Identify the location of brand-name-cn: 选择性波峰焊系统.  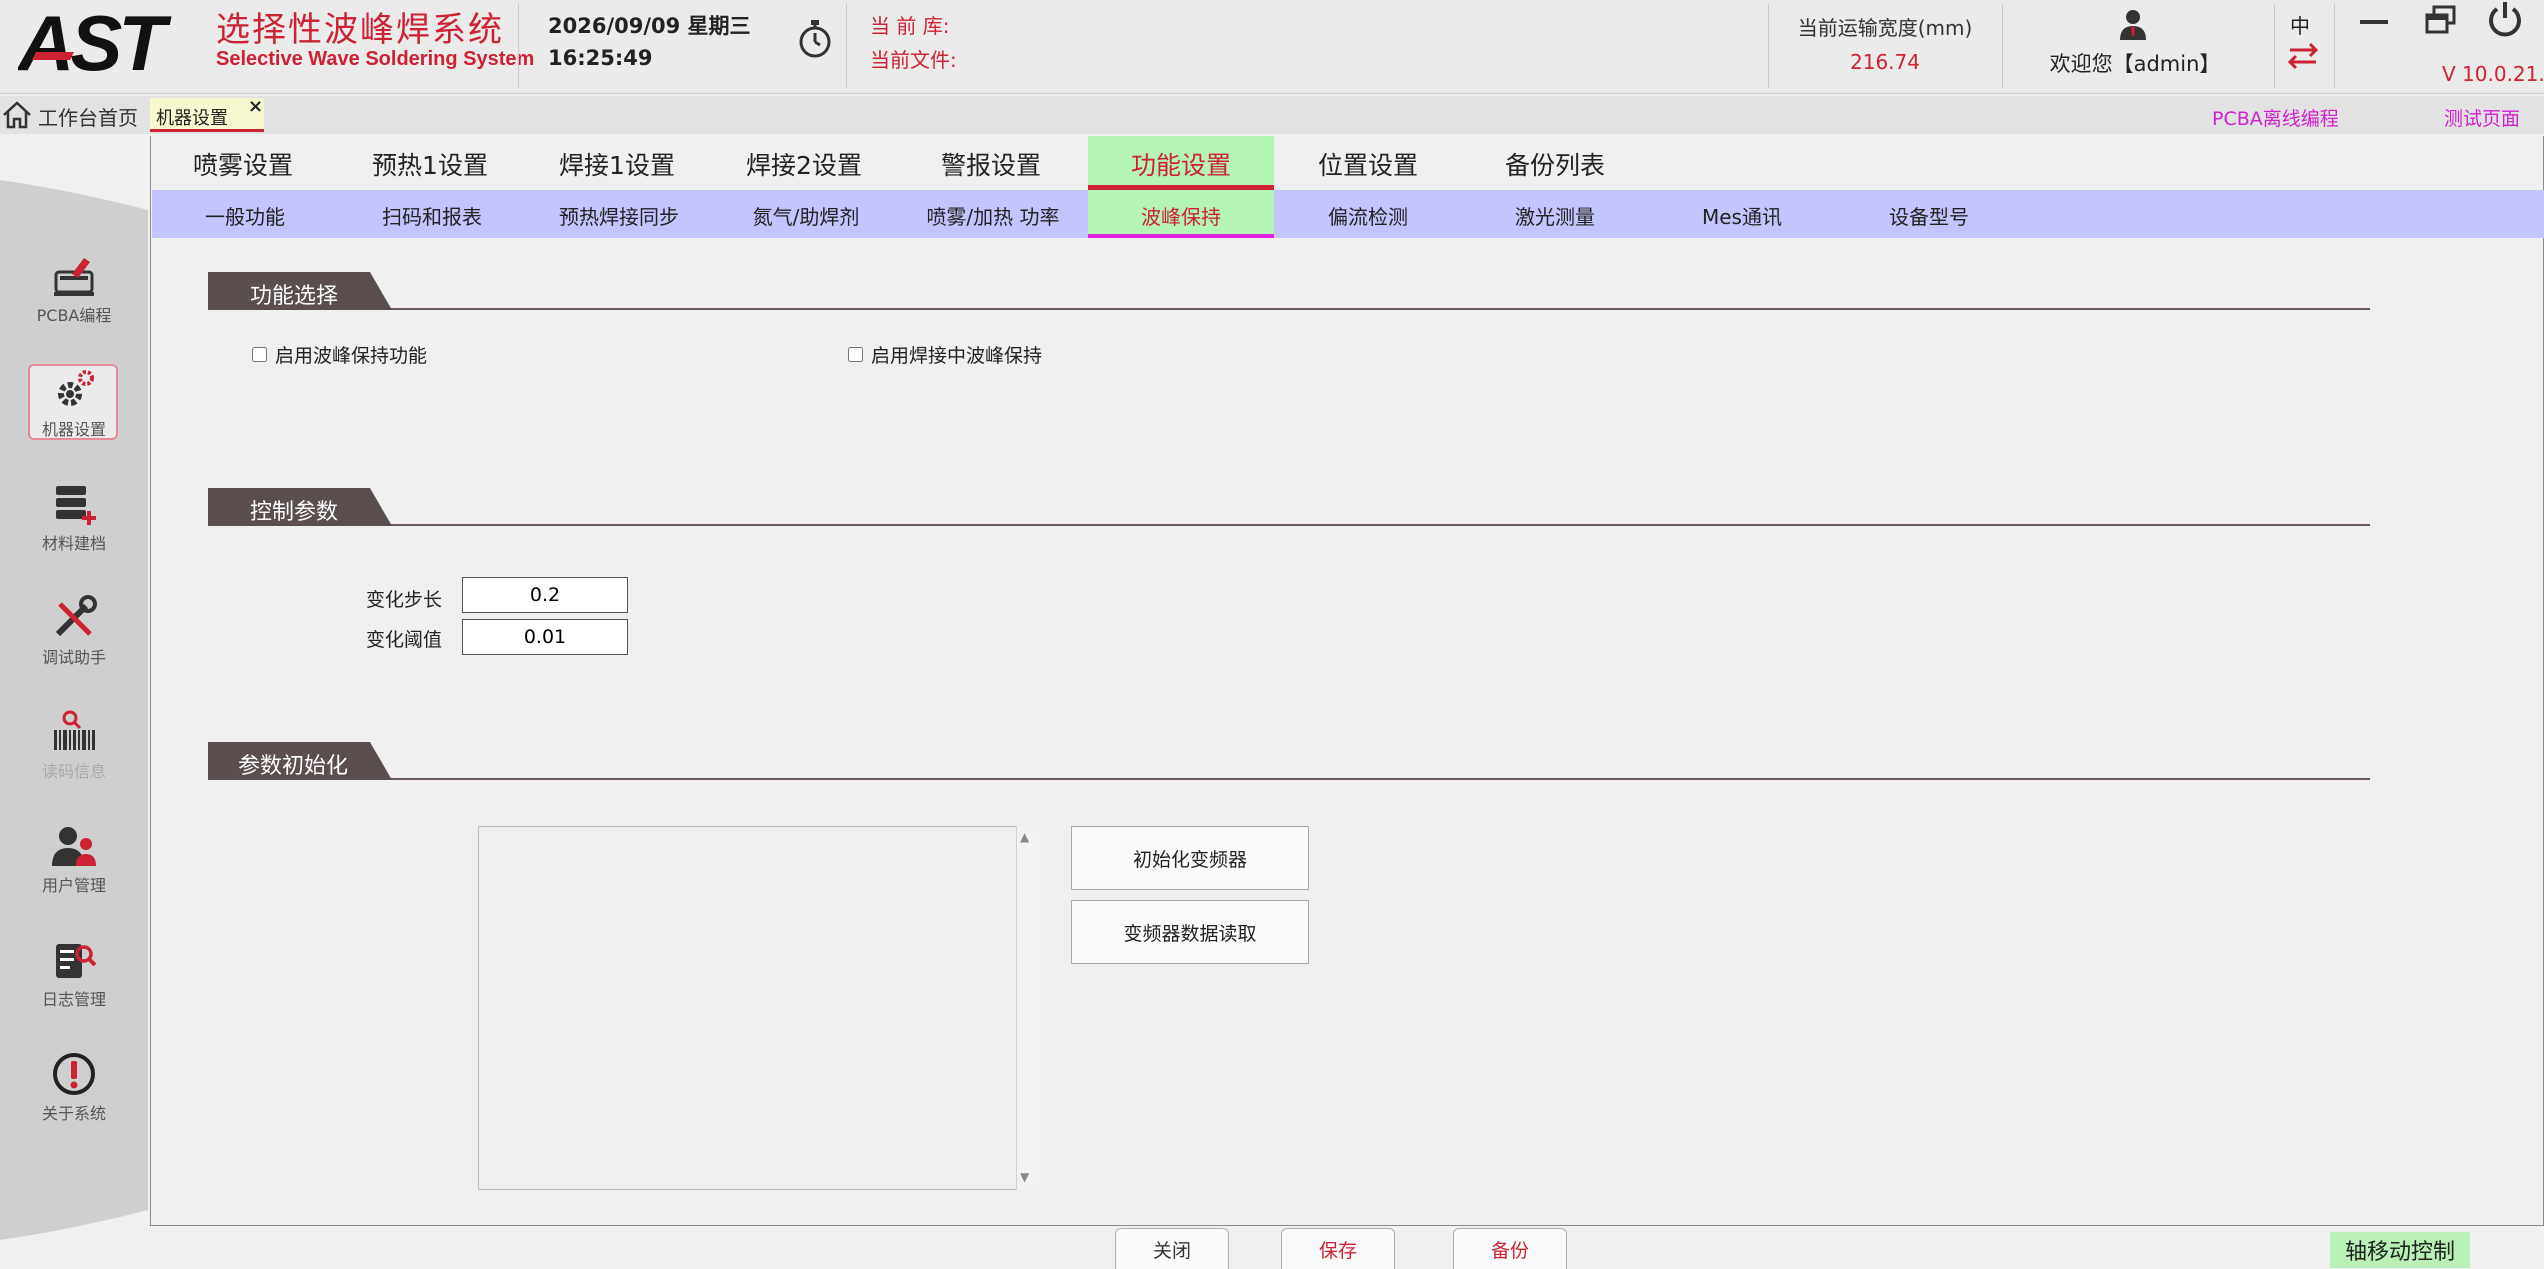
(360, 30).